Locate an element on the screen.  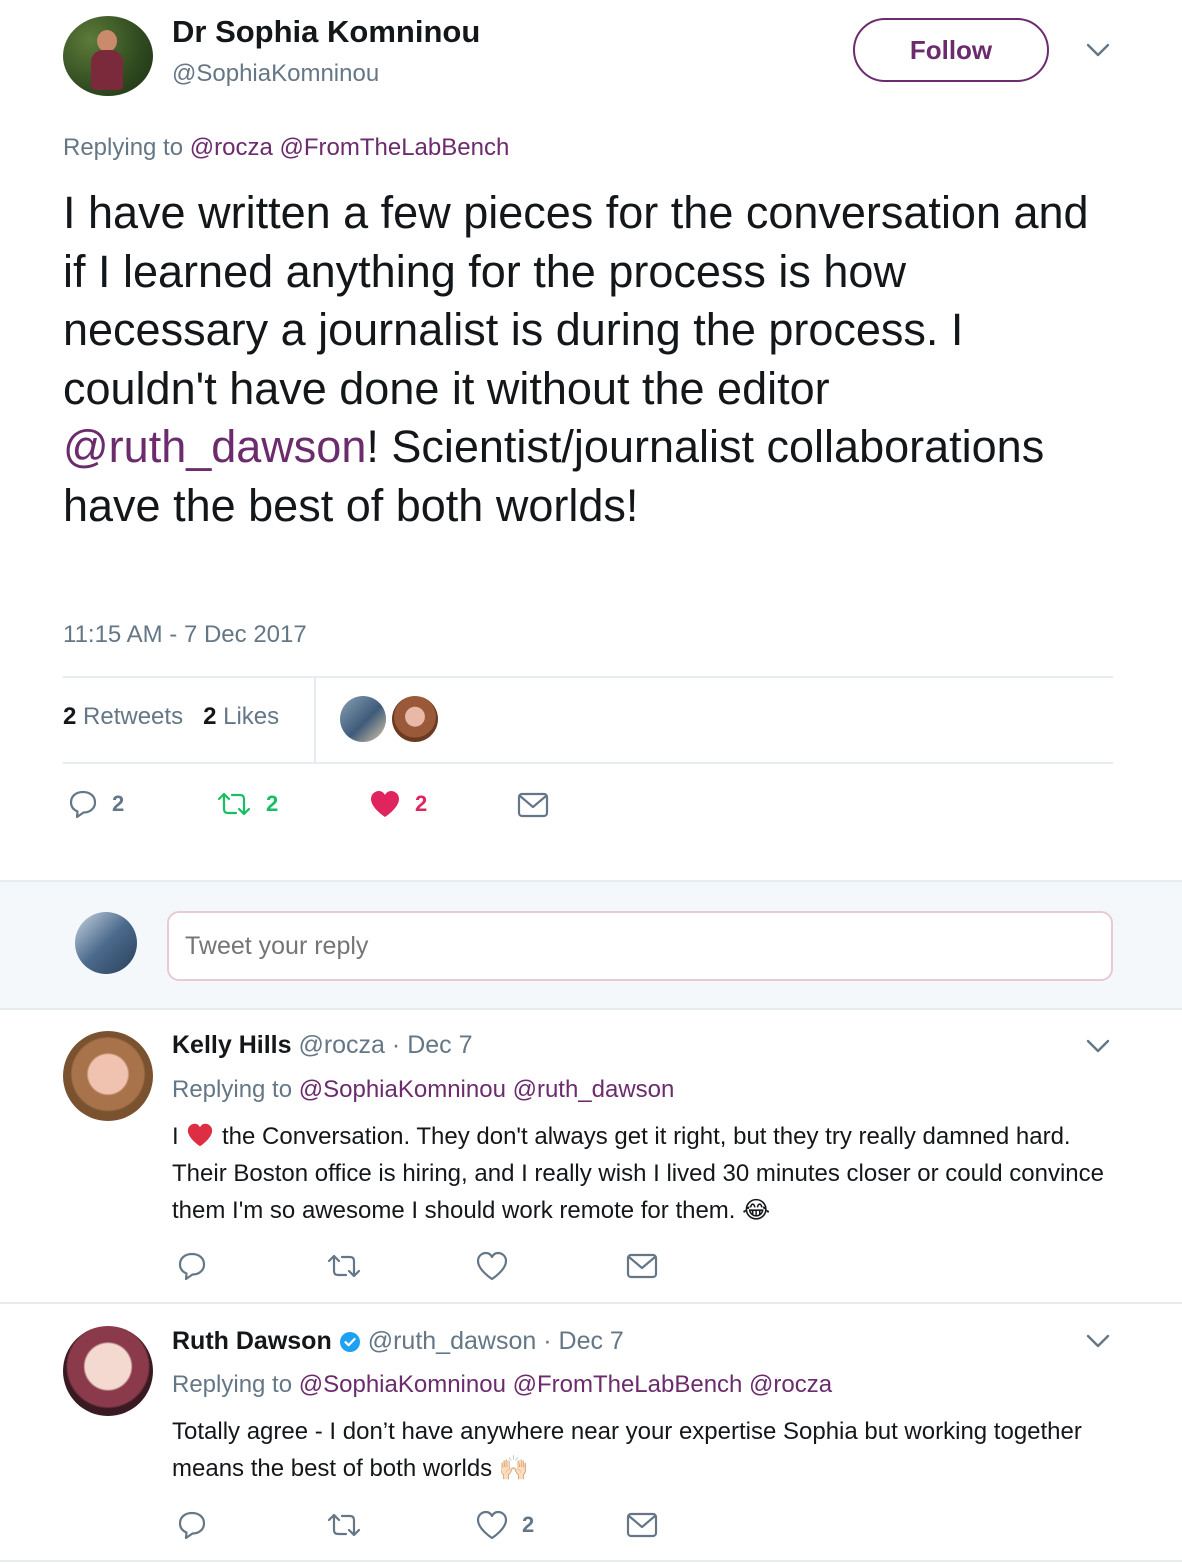
replying-to: Replying to @rocza @FromTheLabBench is located at coordinates (286, 148).